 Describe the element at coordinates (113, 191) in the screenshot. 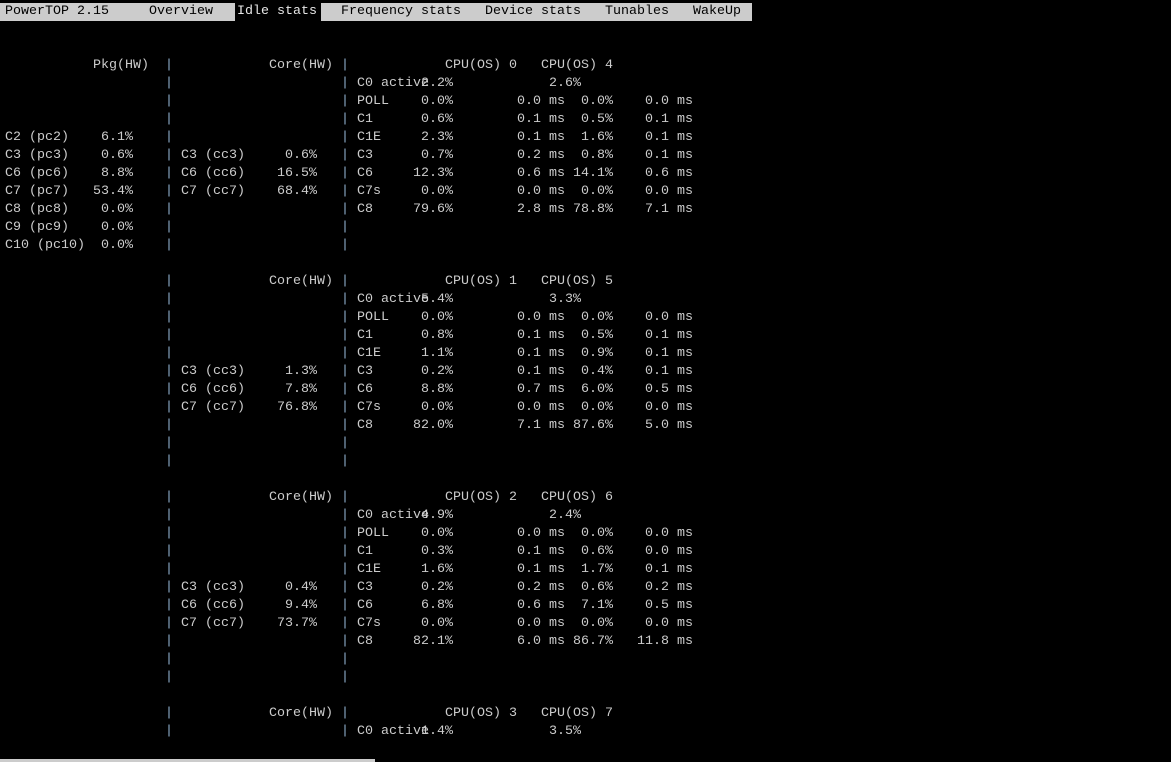

I see `package-state-pct: 53.4%` at that location.